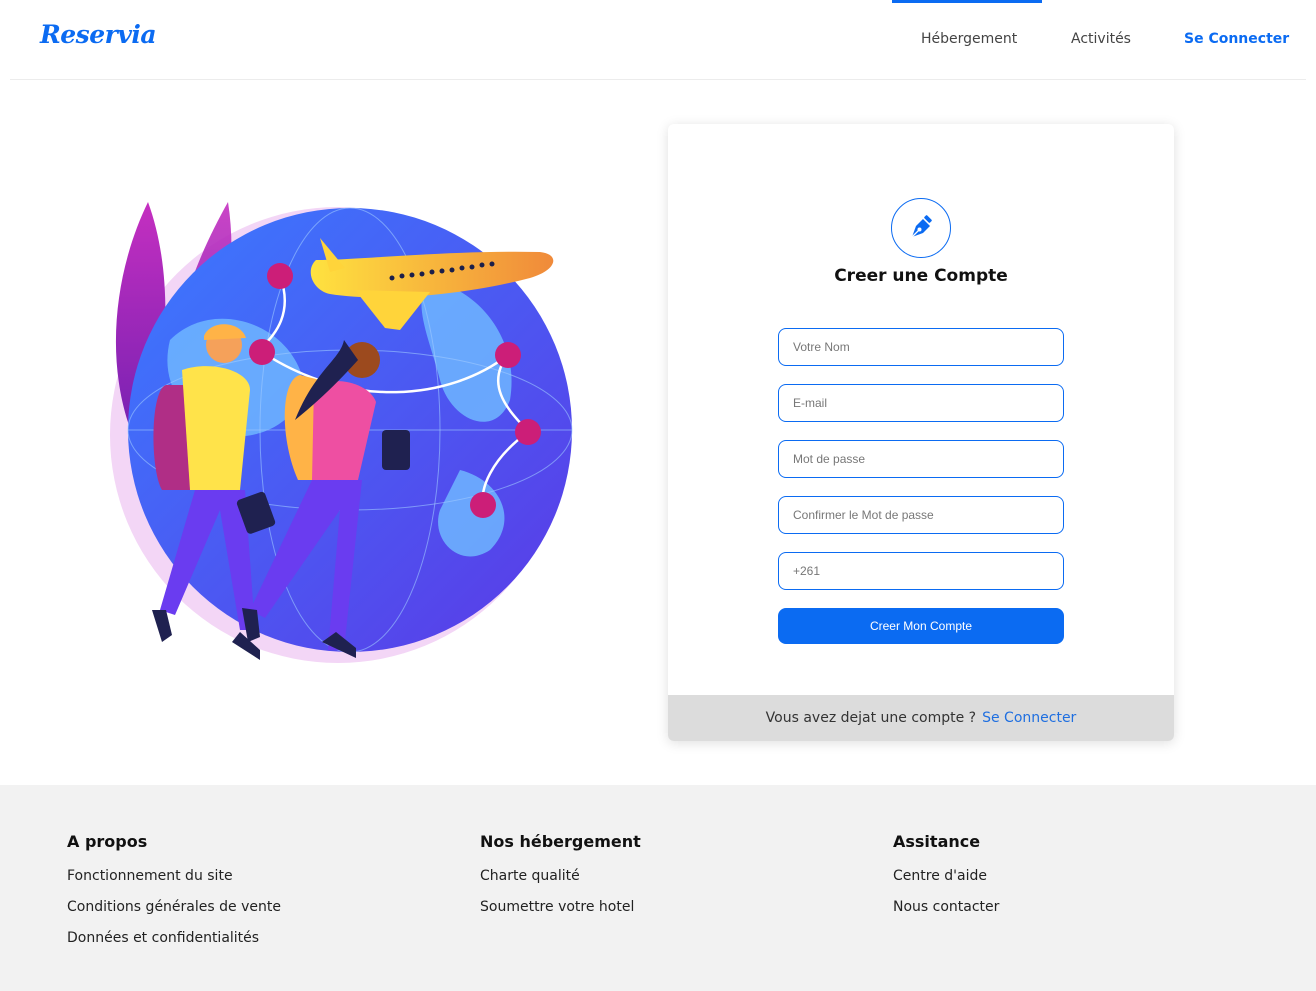  I want to click on email-input, so click(921, 403).